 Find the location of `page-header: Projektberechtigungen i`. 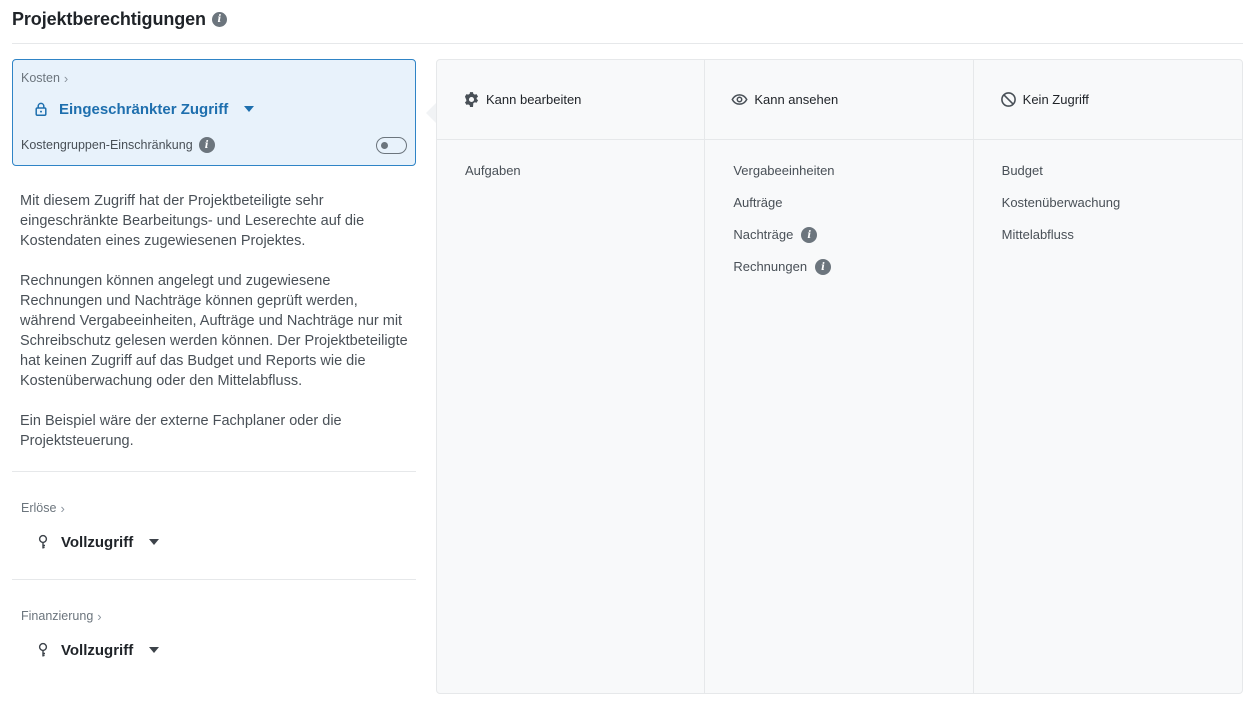

page-header: Projektberechtigungen i is located at coordinates (119, 19).